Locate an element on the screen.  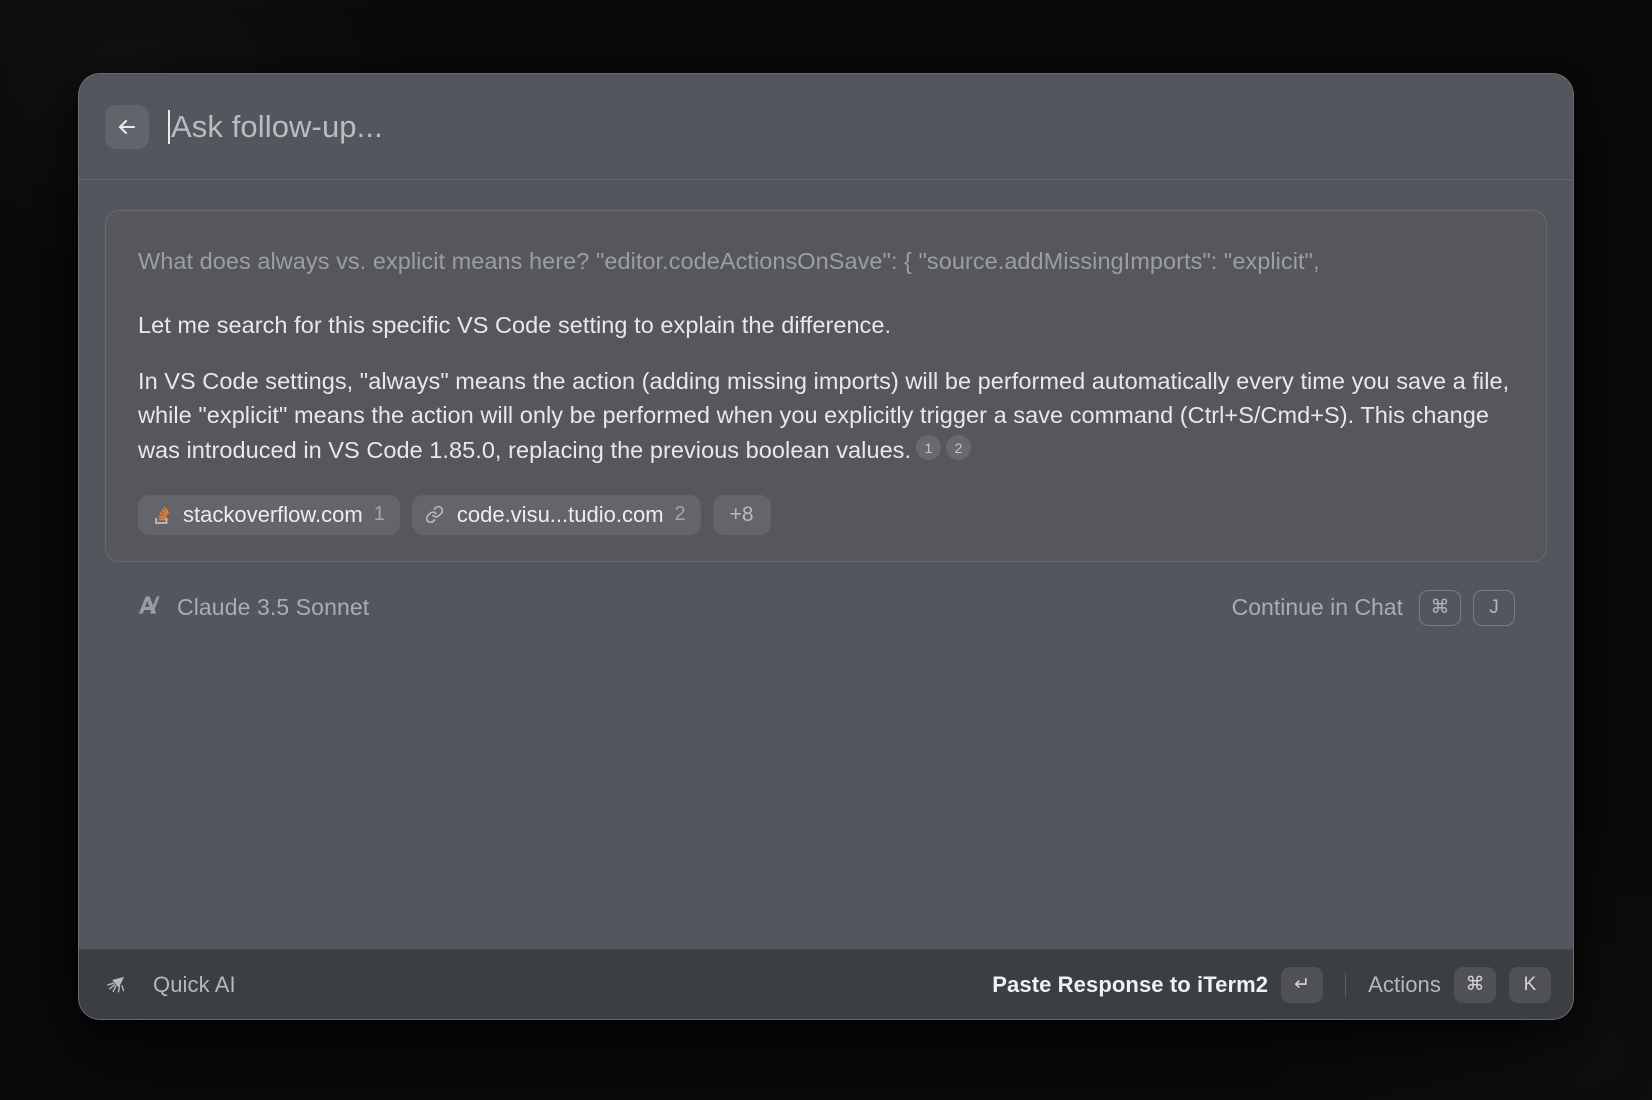
bottom-bar-separator is located at coordinates (1346, 984).